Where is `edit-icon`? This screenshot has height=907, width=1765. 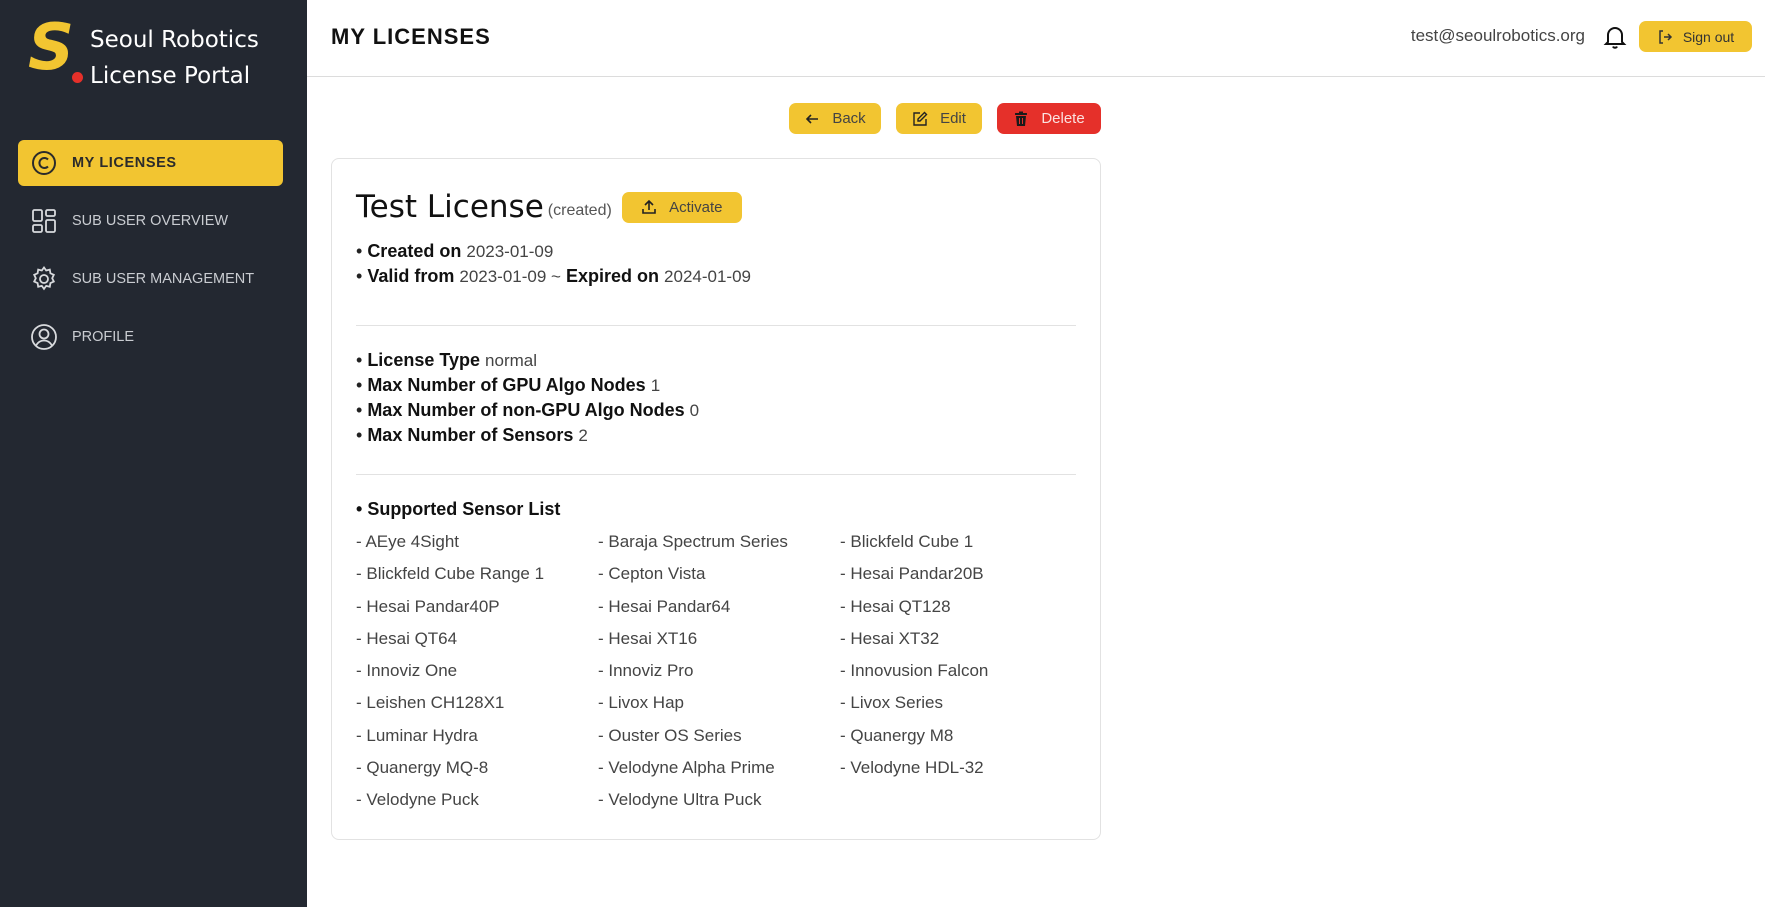 edit-icon is located at coordinates (920, 118).